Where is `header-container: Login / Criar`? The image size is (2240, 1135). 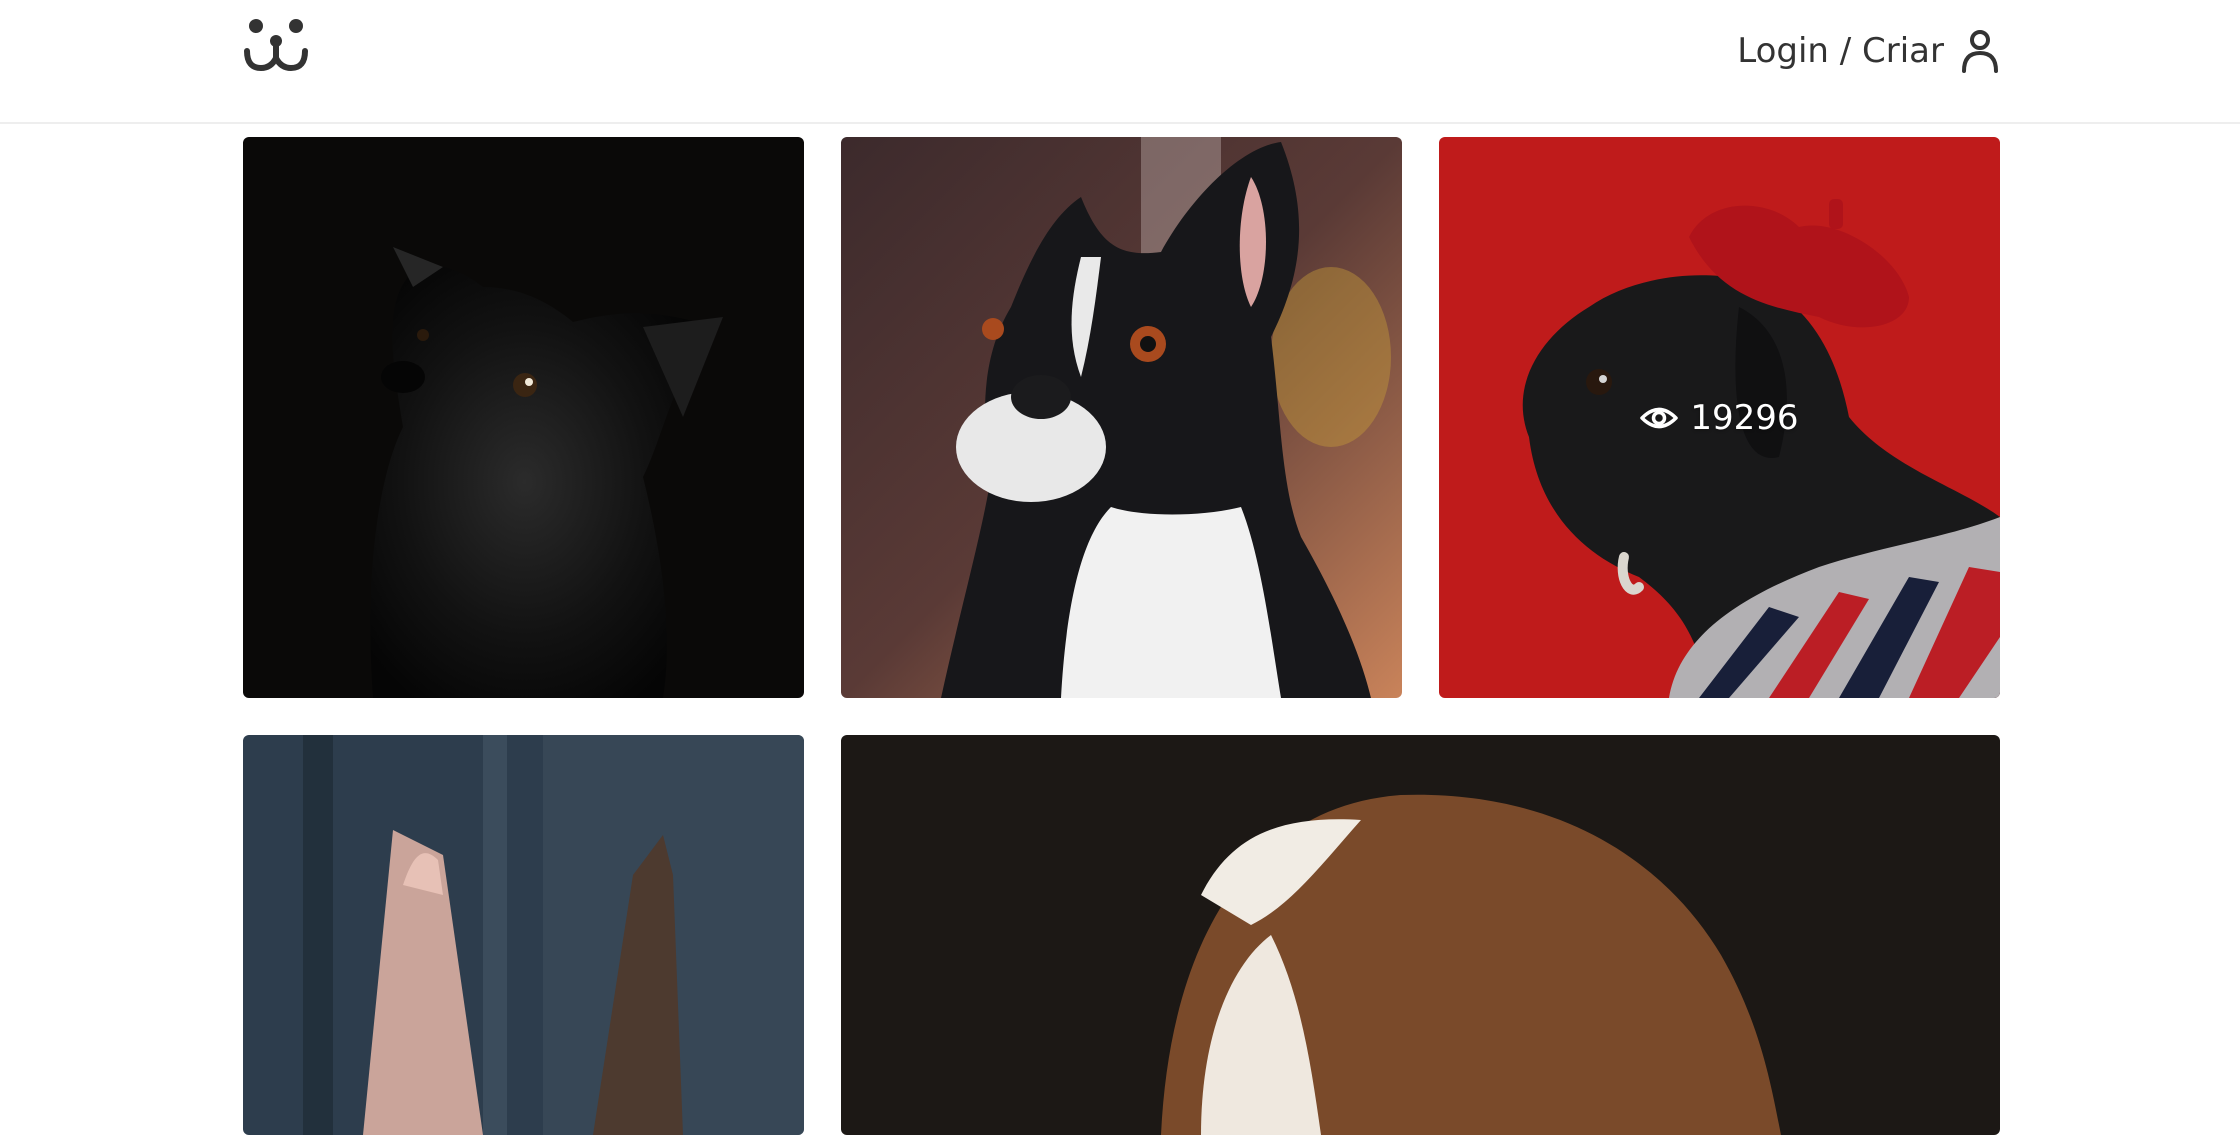 header-container: Login / Criar is located at coordinates (1121, 61).